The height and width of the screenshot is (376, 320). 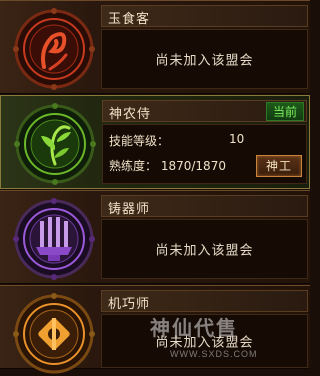 I want to click on skill-level-row: 技能等级： 10, so click(x=176, y=140).